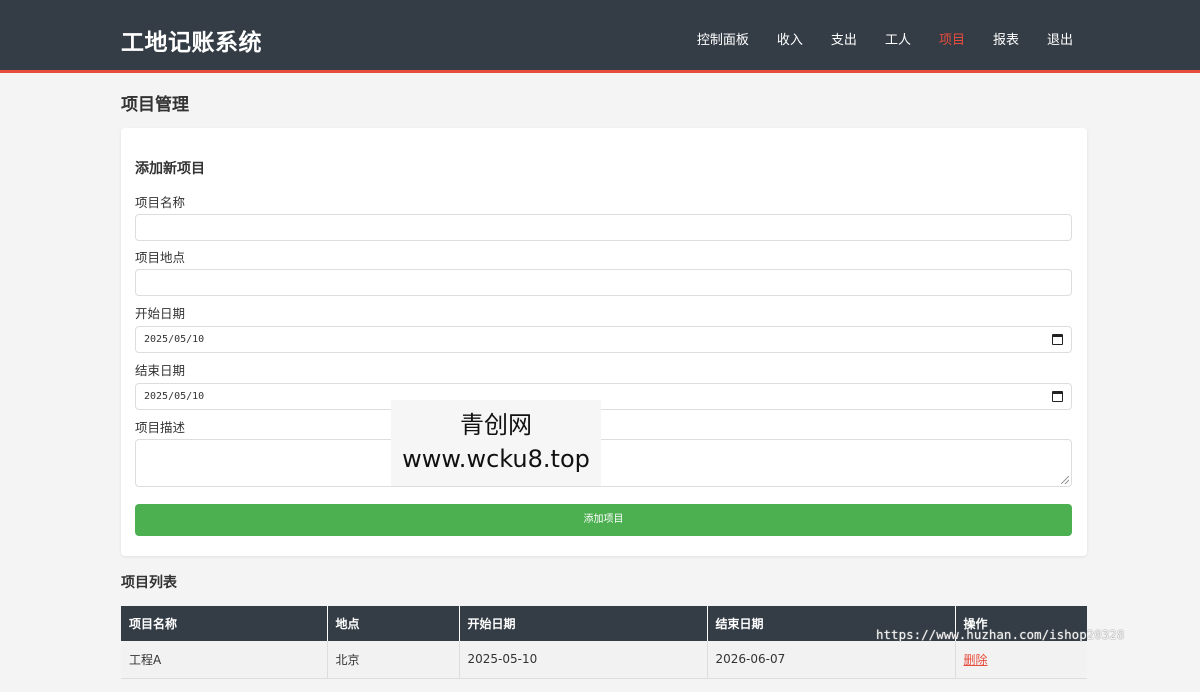  I want to click on nav-expense: 支出, so click(844, 38).